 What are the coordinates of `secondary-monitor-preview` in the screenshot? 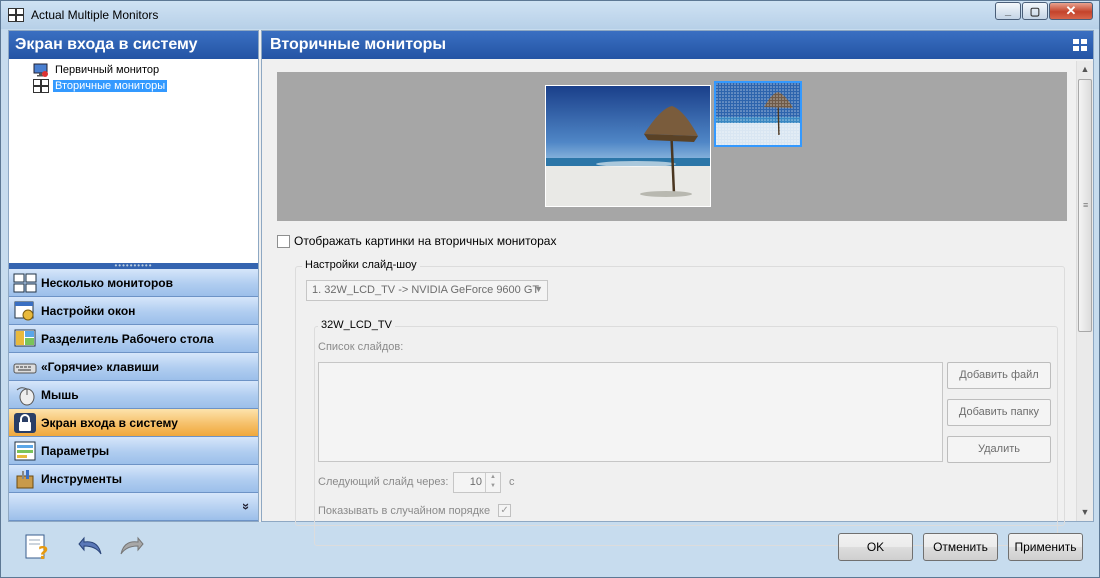 It's located at (758, 114).